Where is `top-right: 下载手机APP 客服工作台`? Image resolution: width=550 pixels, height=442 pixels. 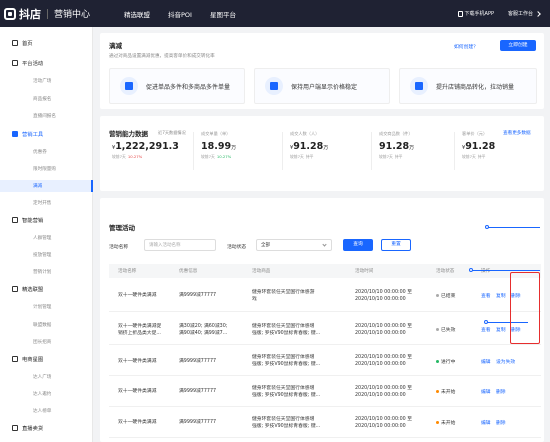 top-right: 下载手机APP 客服工作台 is located at coordinates (499, 13).